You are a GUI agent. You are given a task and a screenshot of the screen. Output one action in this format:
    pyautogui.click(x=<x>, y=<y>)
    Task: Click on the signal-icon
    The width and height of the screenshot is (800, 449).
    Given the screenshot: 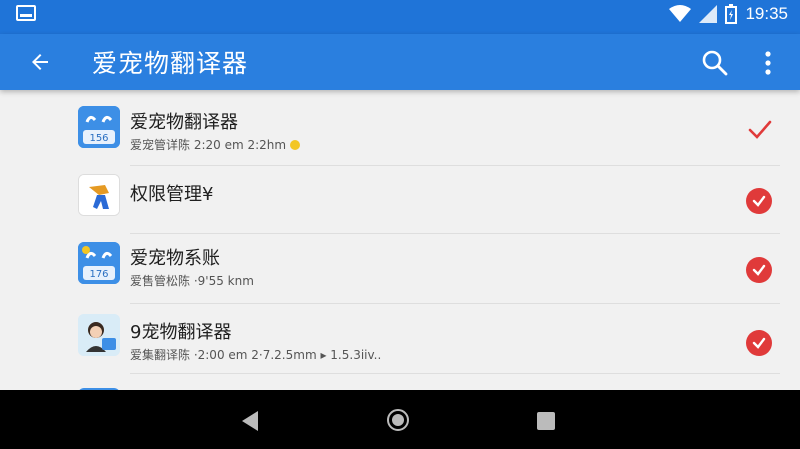 What is the action you would take?
    pyautogui.click(x=708, y=14)
    